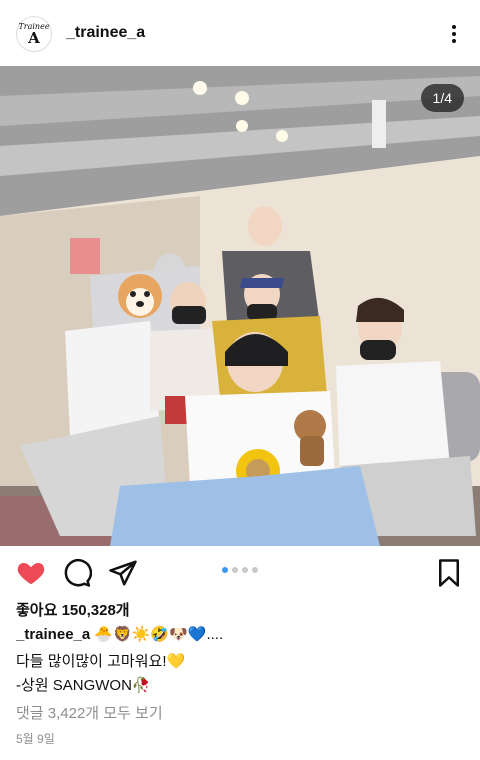  I want to click on view-all-comments-link: 댓글 3,422개 모두 보기, so click(89, 712).